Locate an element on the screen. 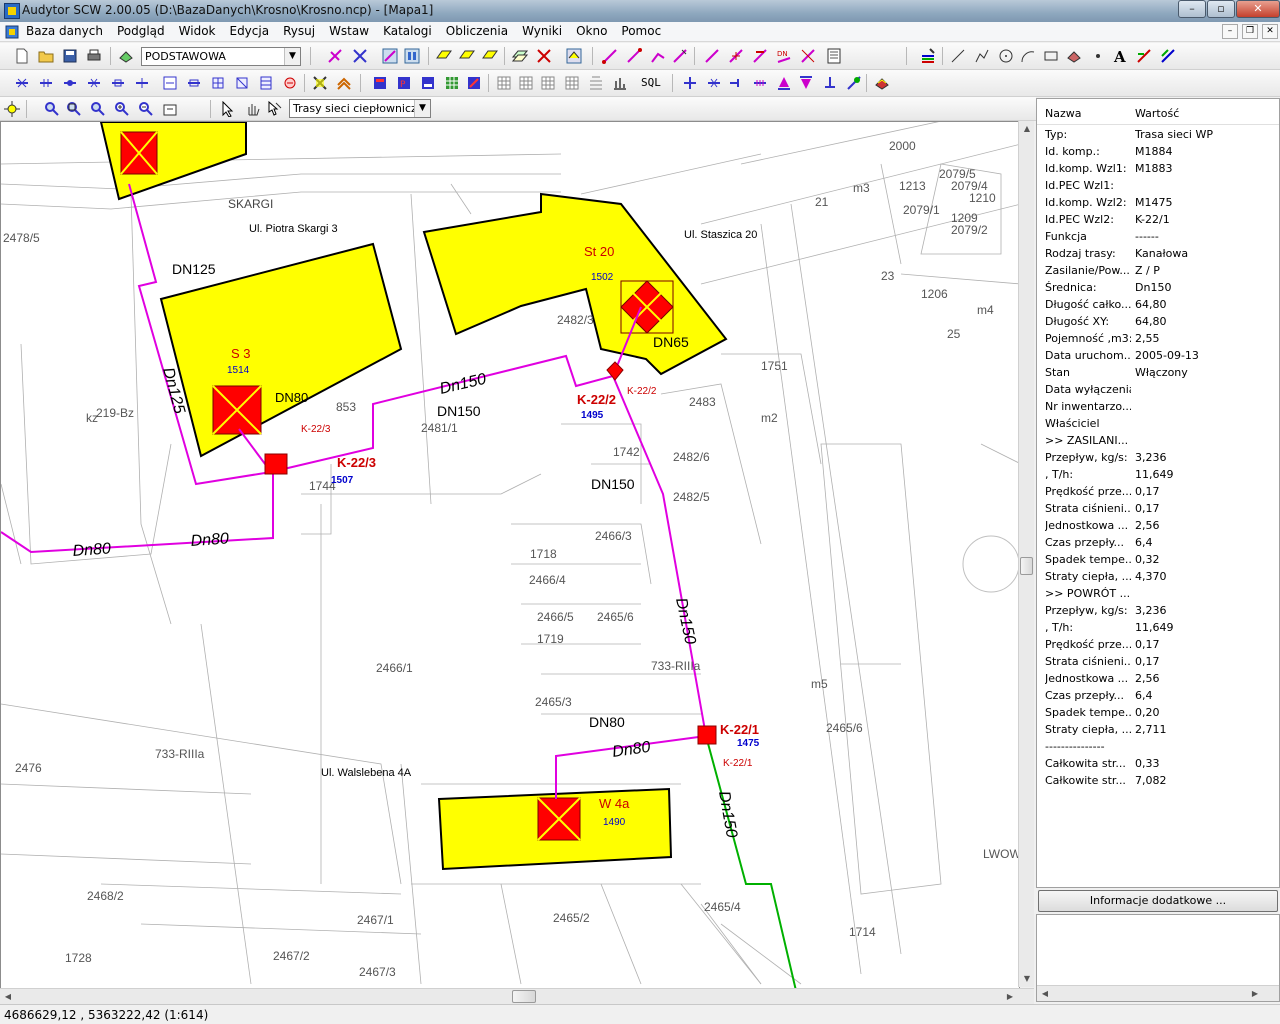 The width and height of the screenshot is (1280, 1024). print-icon is located at coordinates (94, 56).